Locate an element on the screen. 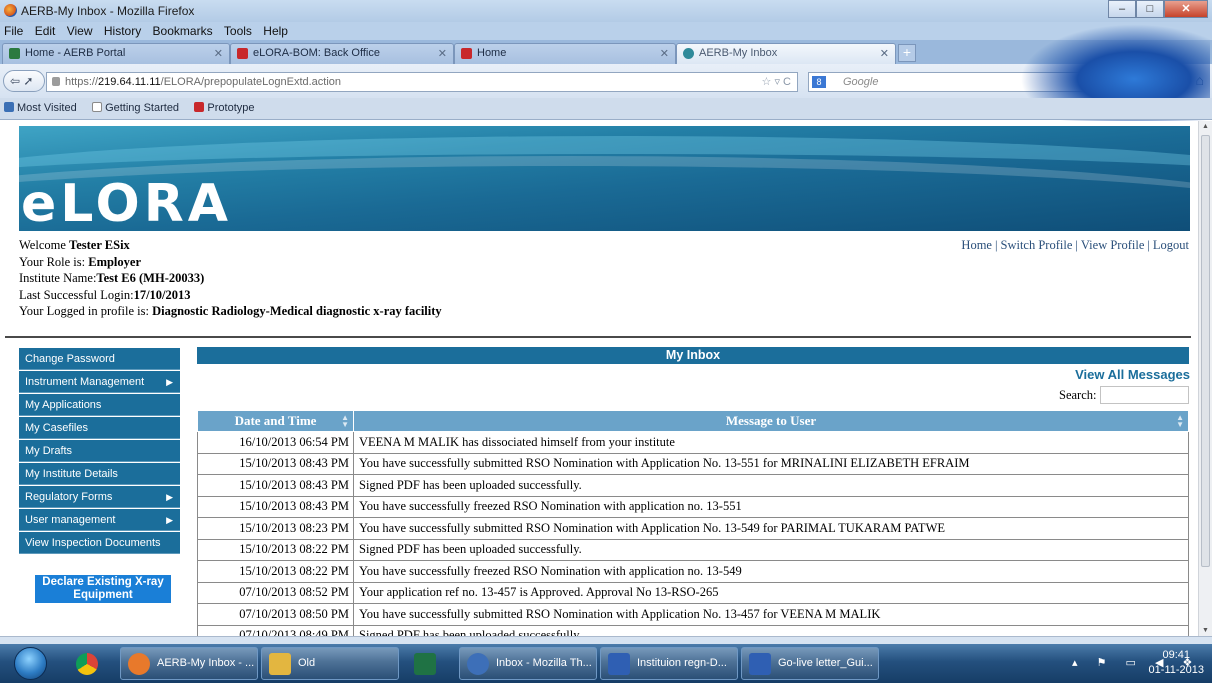 Image resolution: width=1212 pixels, height=683 pixels. search-icon: ⚲ is located at coordinates (1113, 82).